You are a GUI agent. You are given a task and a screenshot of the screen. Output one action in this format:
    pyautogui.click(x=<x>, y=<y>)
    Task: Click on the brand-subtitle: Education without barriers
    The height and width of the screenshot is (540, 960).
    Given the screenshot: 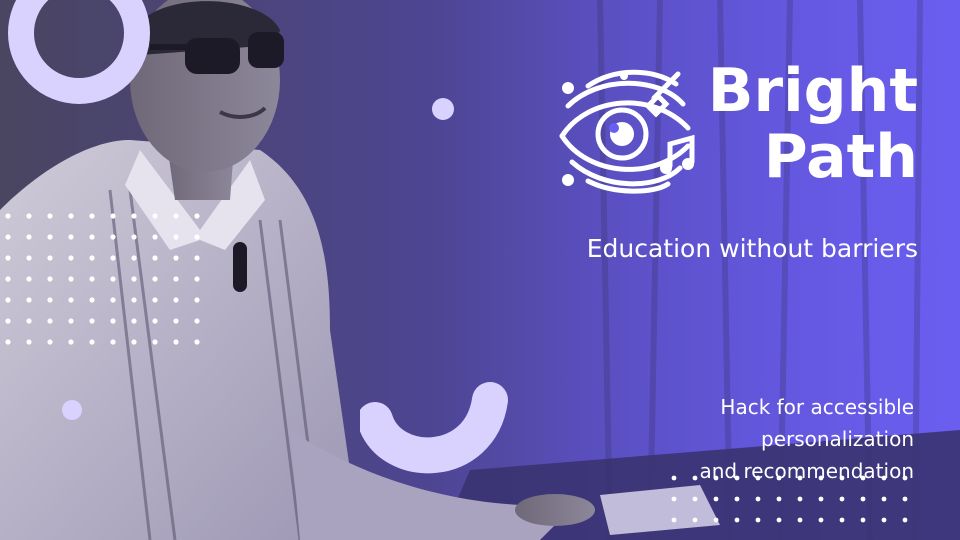 What is the action you would take?
    pyautogui.click(x=752, y=248)
    